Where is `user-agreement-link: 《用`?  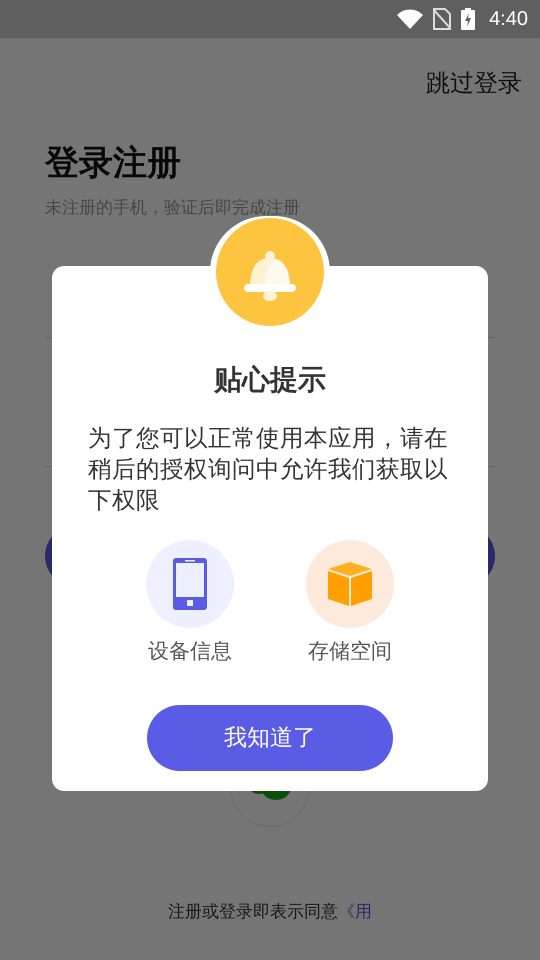
user-agreement-link: 《用 is located at coordinates (355, 911).